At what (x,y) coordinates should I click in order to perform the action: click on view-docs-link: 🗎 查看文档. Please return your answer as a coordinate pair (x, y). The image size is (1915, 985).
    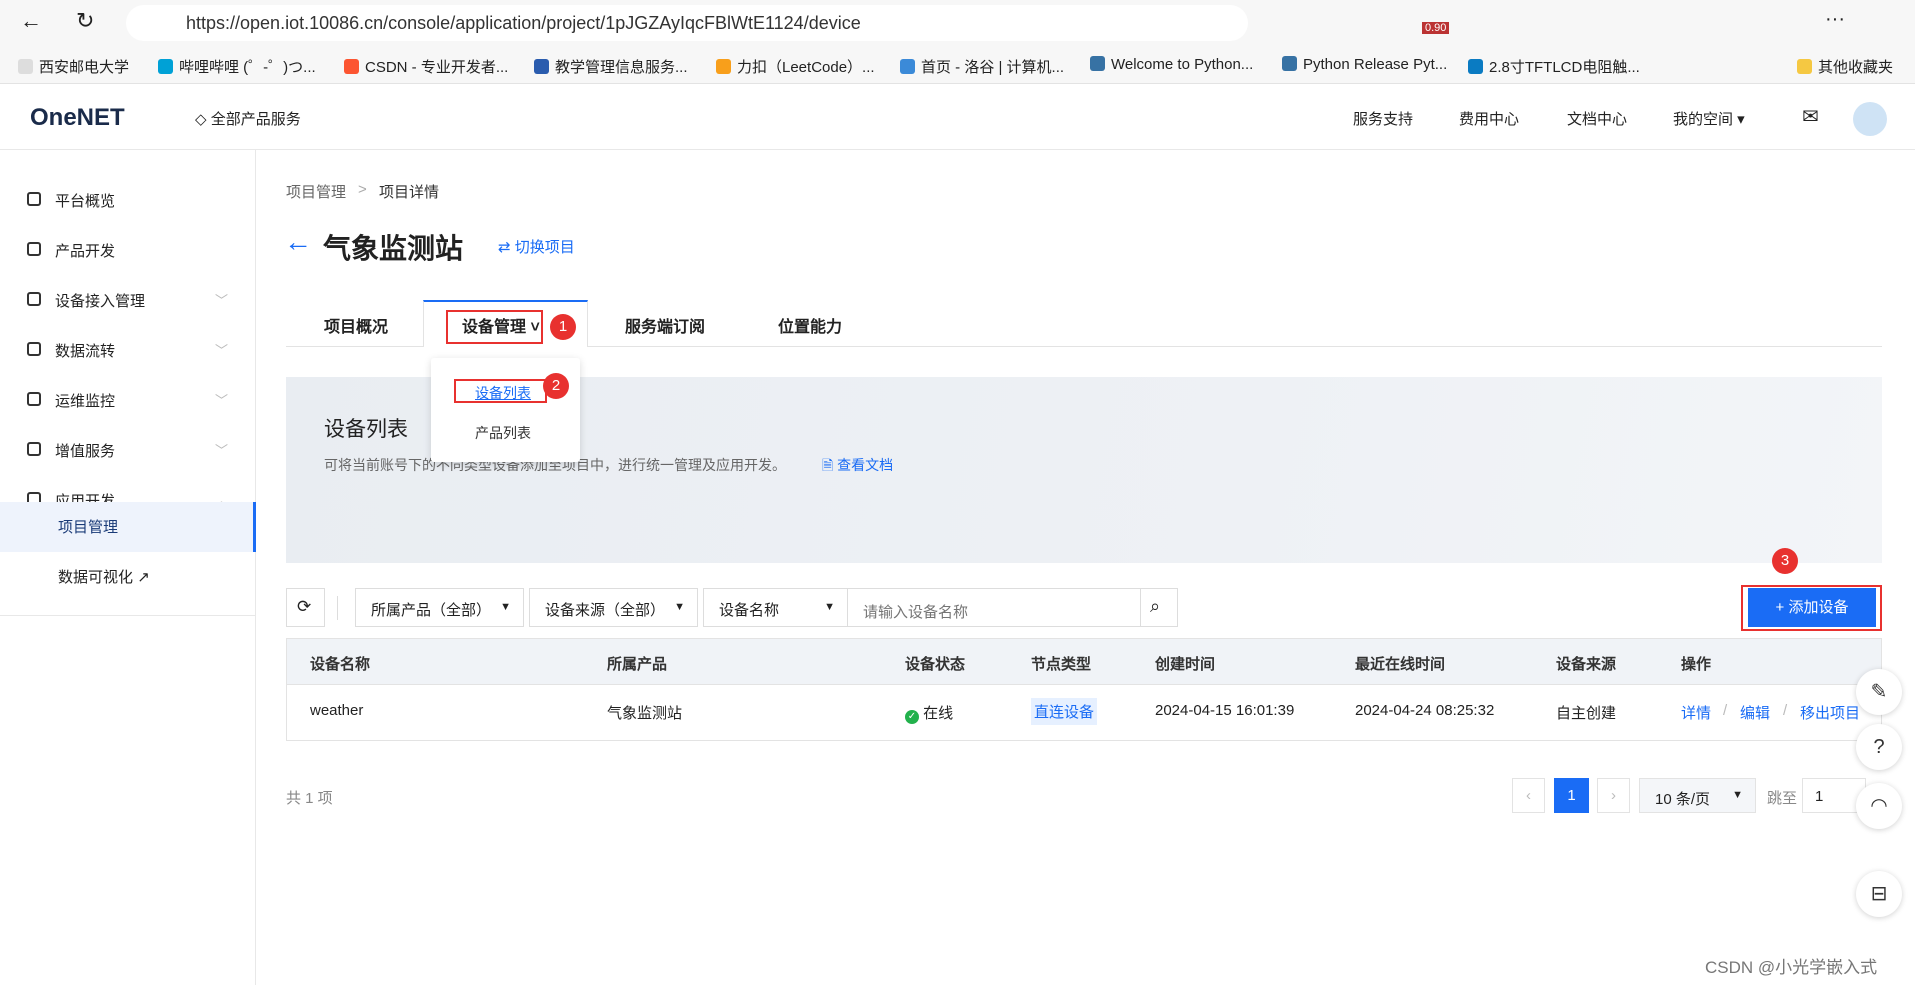
    Looking at the image, I should click on (857, 467).